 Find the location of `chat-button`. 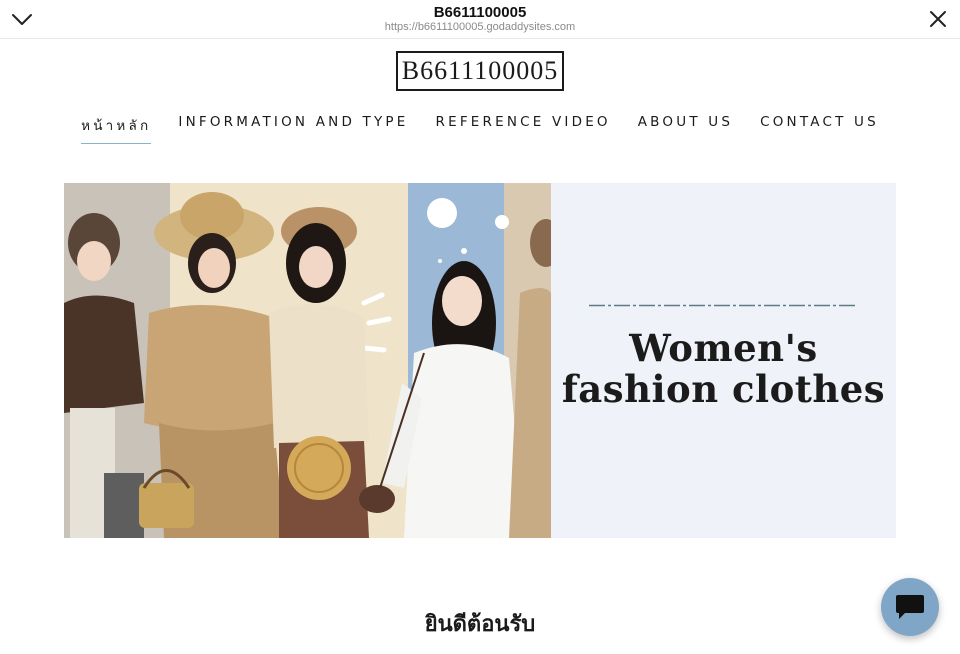

chat-button is located at coordinates (910, 607).